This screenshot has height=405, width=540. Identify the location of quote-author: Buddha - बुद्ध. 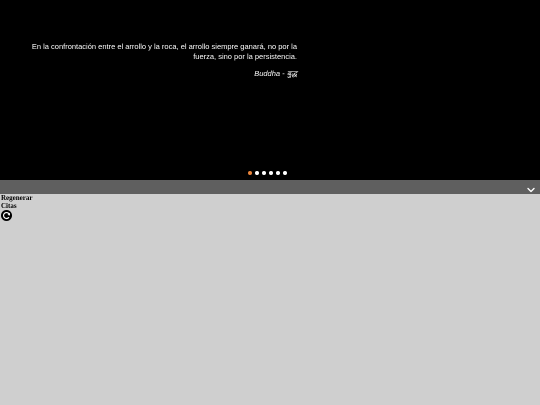
(275, 73).